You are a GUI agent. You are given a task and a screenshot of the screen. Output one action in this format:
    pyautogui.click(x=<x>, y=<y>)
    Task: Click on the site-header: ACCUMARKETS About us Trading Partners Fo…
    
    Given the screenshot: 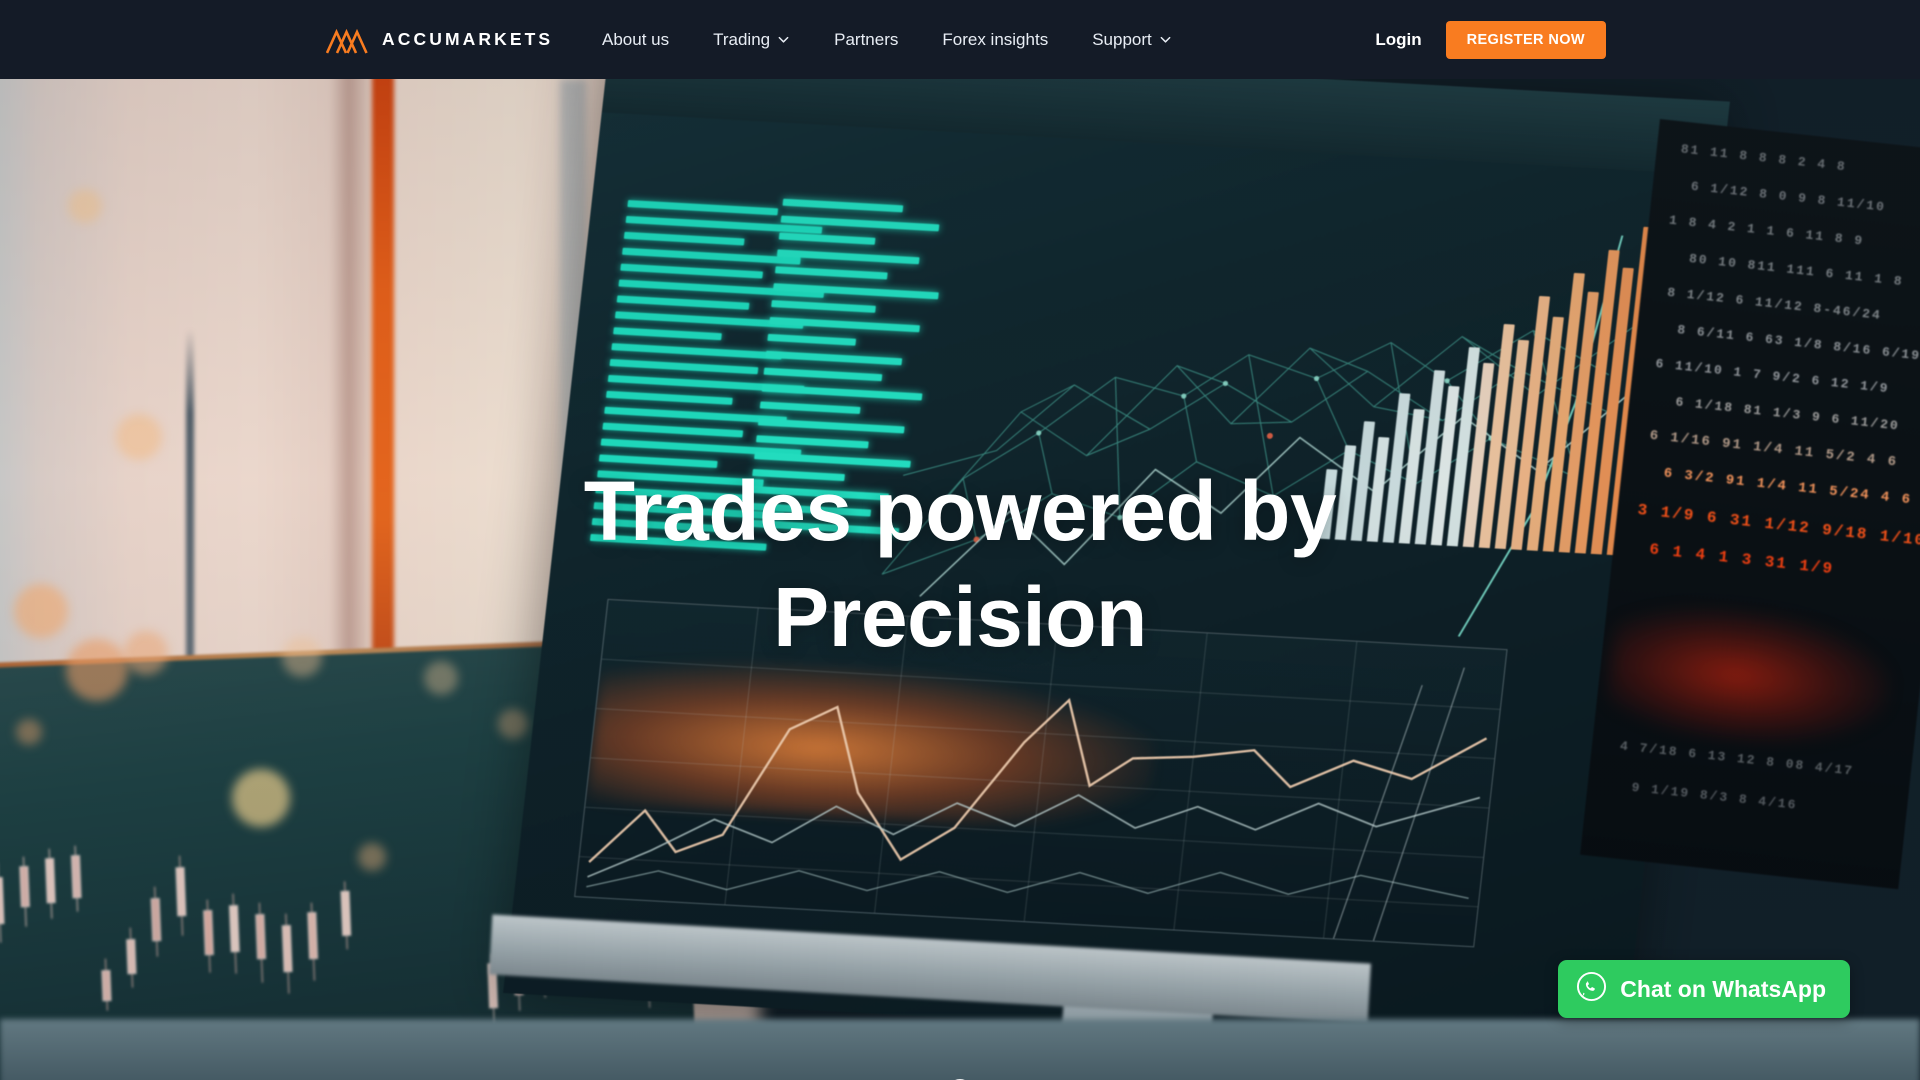 What is the action you would take?
    pyautogui.click(x=960, y=39)
    